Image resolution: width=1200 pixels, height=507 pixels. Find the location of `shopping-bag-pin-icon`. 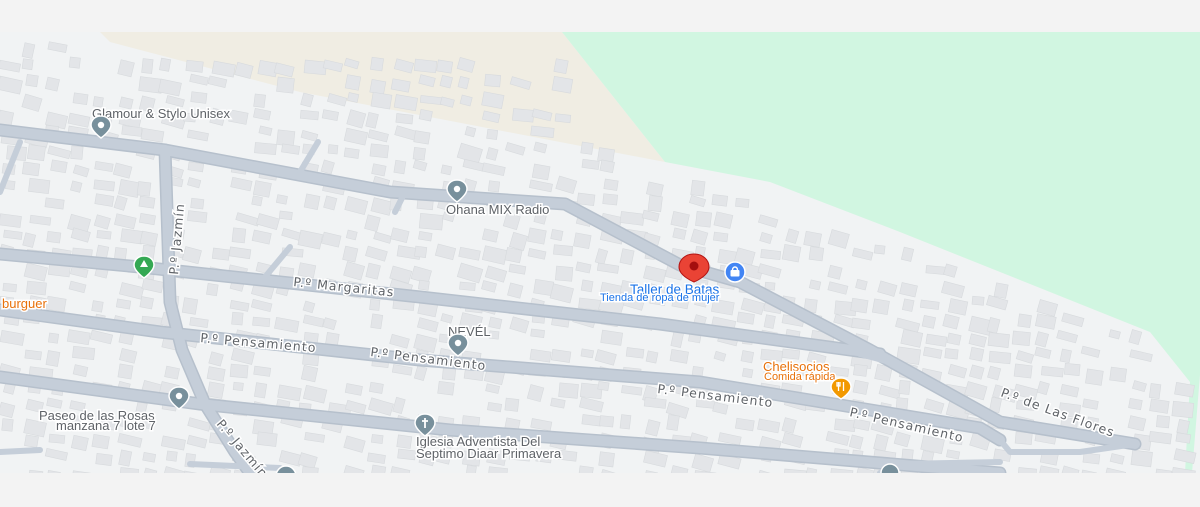

shopping-bag-pin-icon is located at coordinates (735, 272).